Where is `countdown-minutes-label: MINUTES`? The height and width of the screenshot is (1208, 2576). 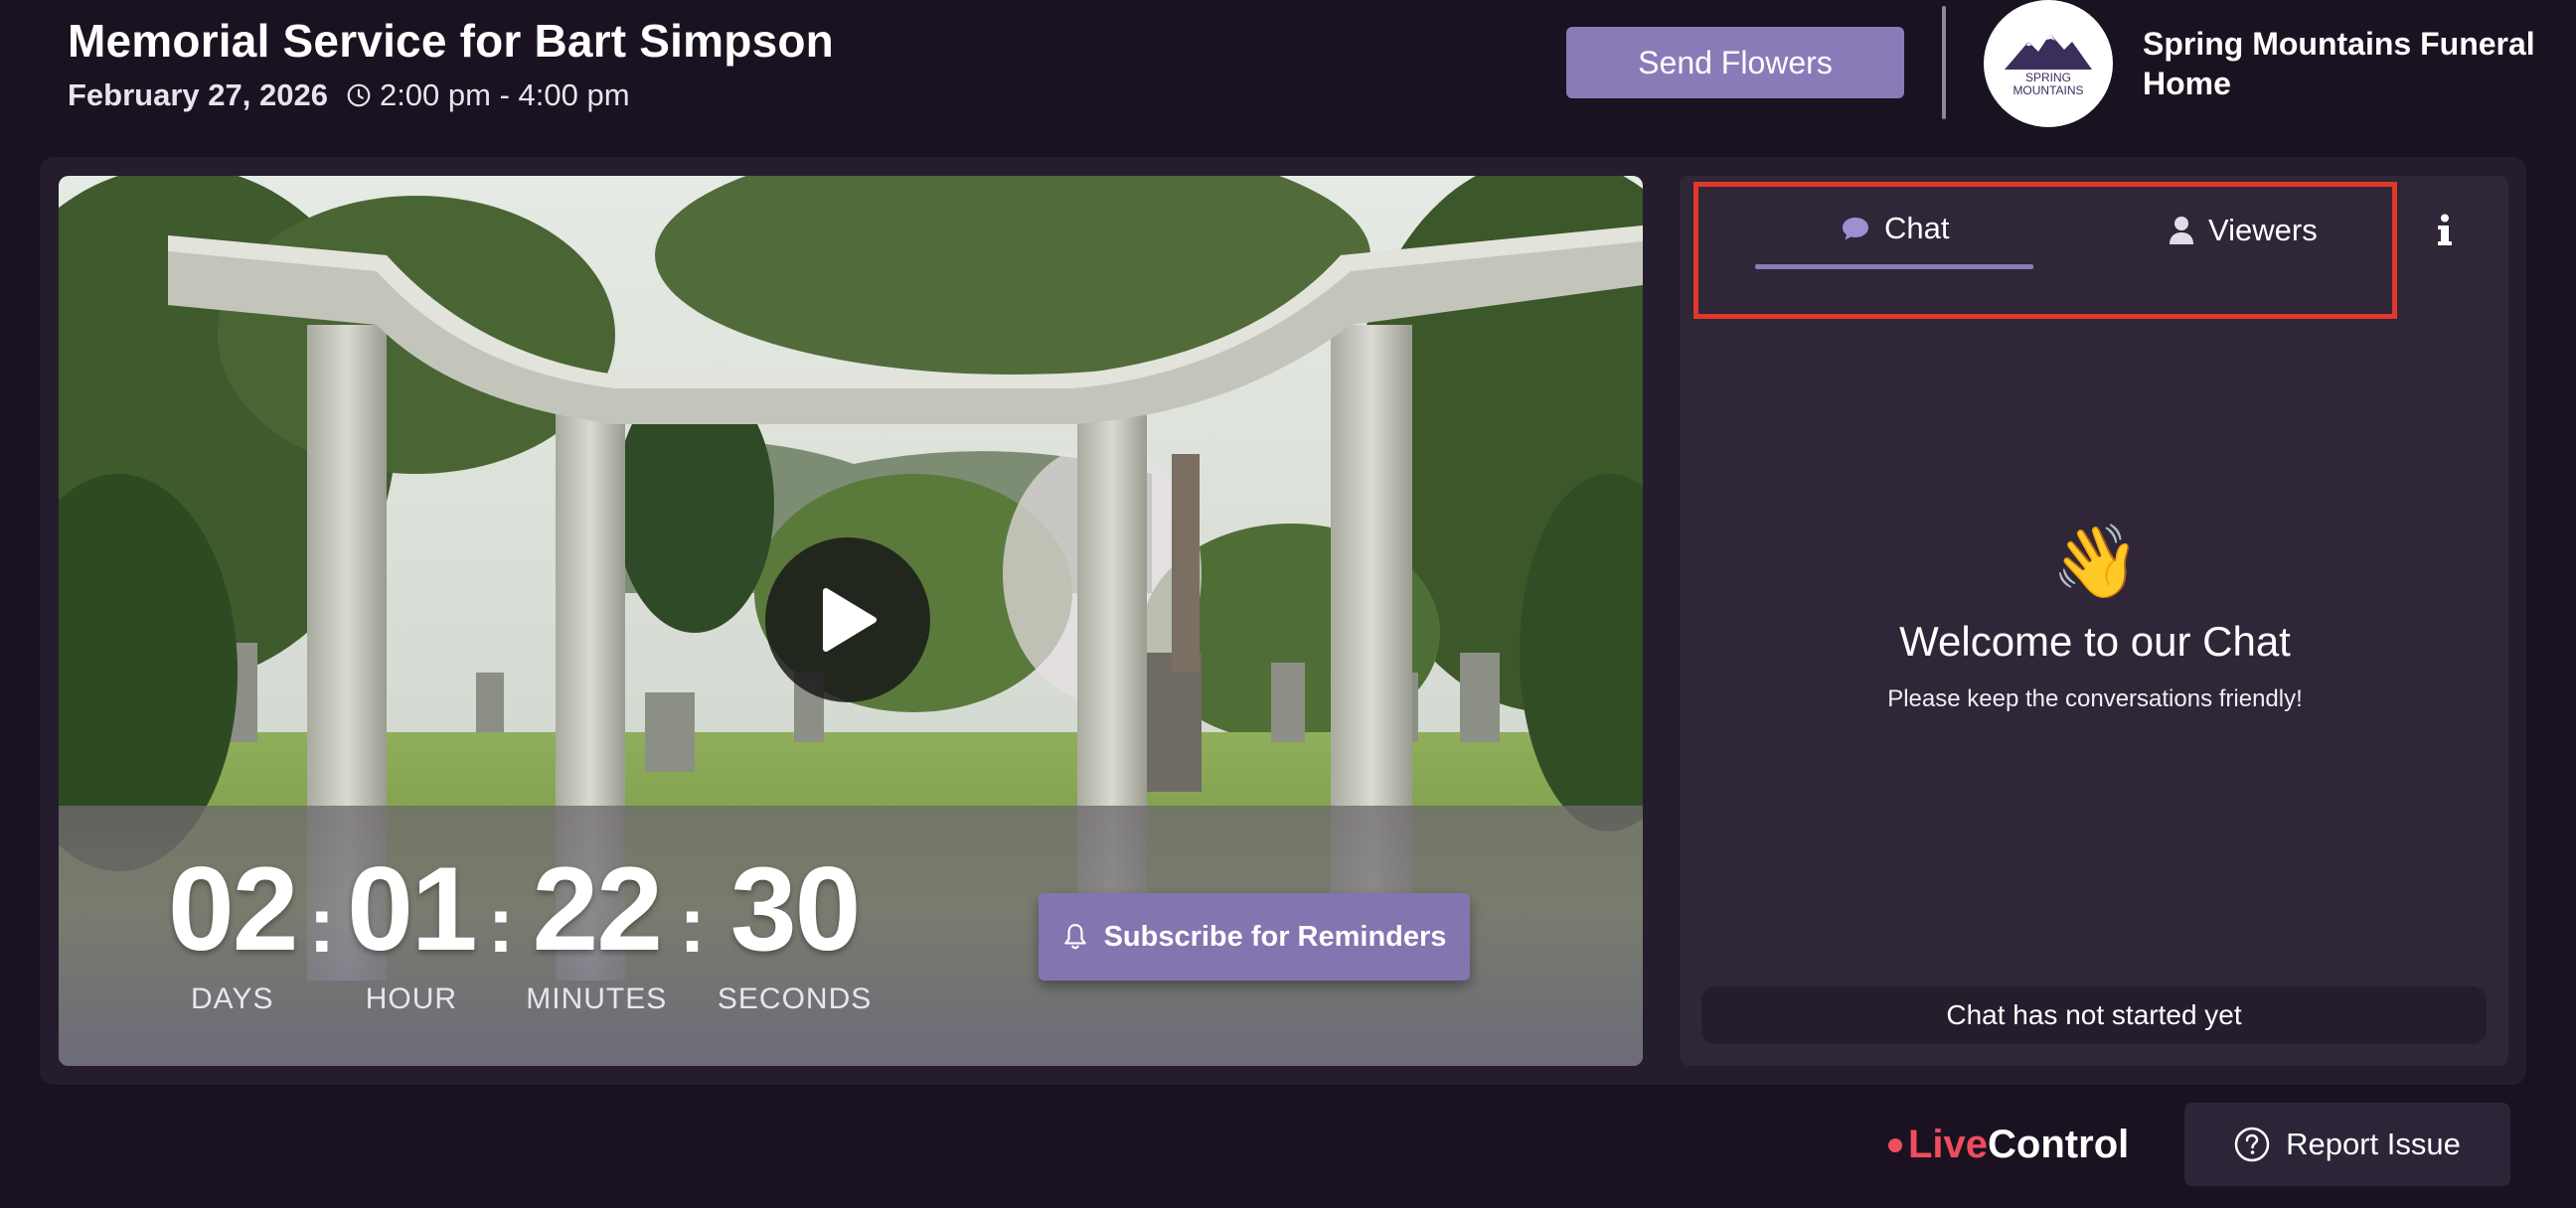
countdown-minutes-label: MINUTES is located at coordinates (597, 999).